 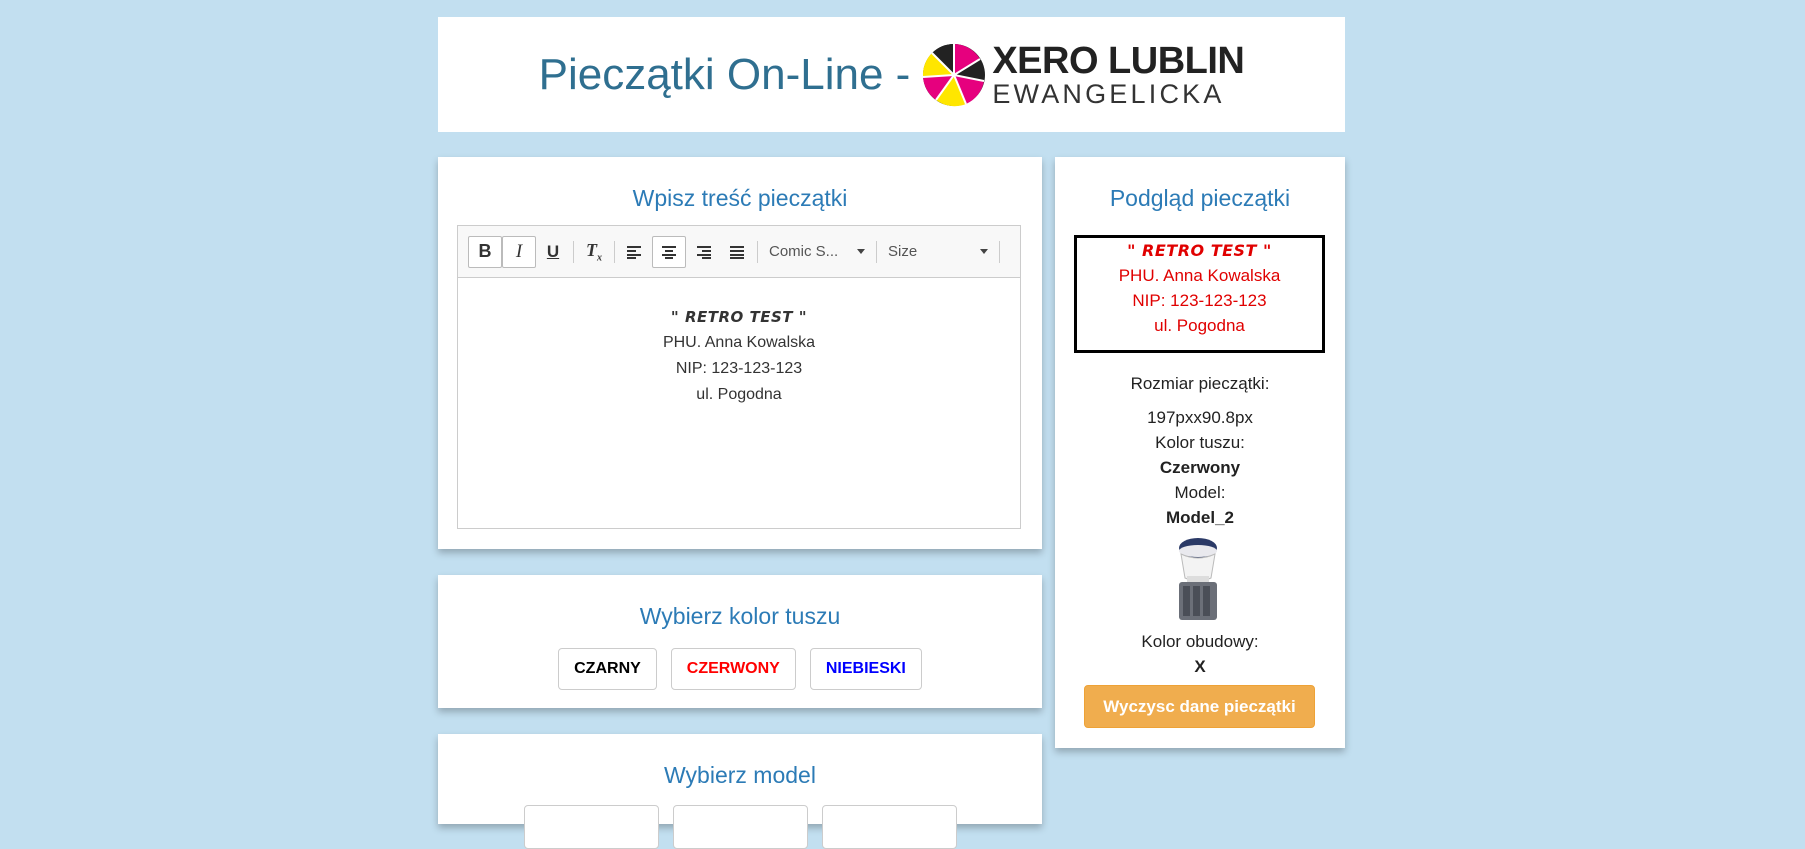 I want to click on bold-icon: B, so click(x=485, y=251).